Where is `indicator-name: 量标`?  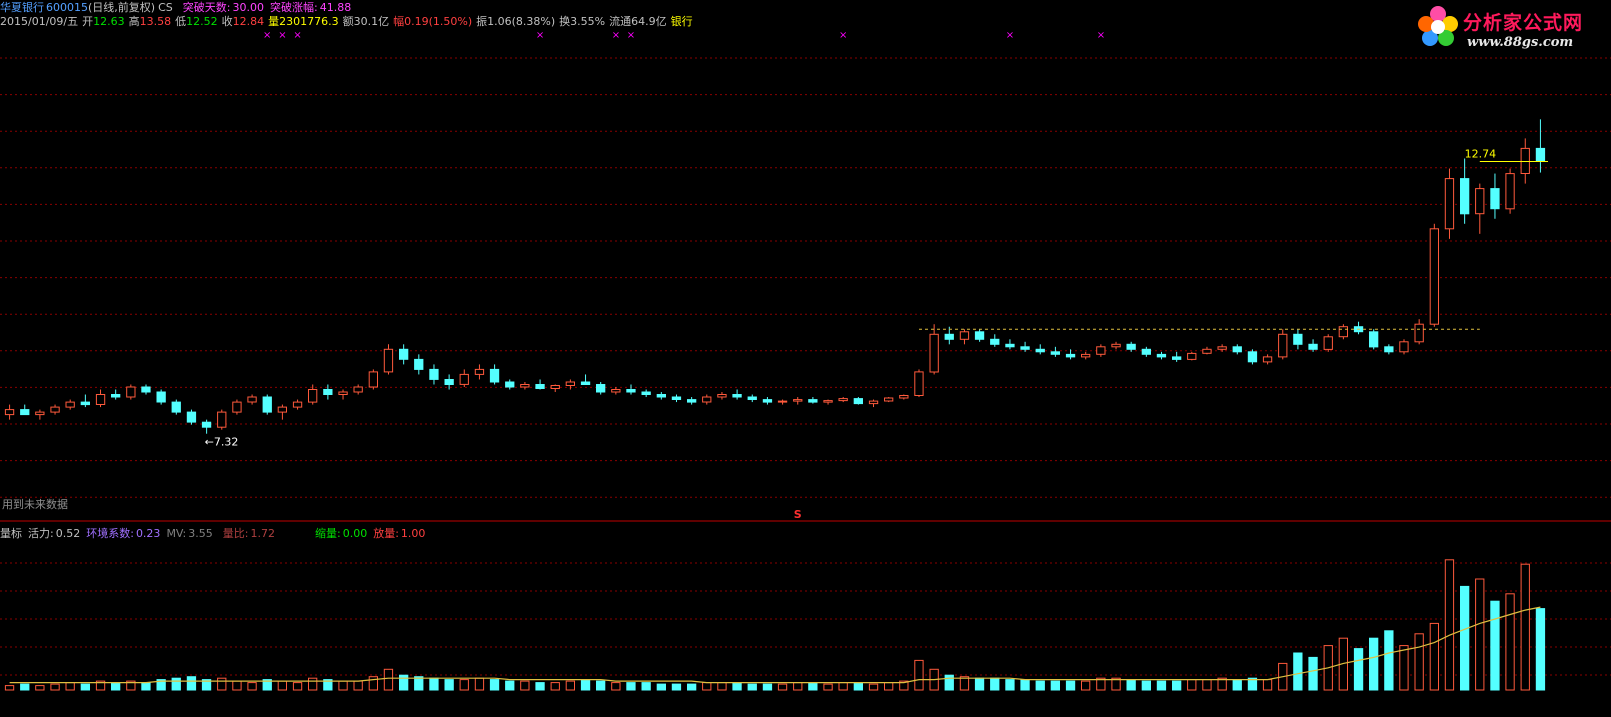
indicator-name: 量标 is located at coordinates (11, 533).